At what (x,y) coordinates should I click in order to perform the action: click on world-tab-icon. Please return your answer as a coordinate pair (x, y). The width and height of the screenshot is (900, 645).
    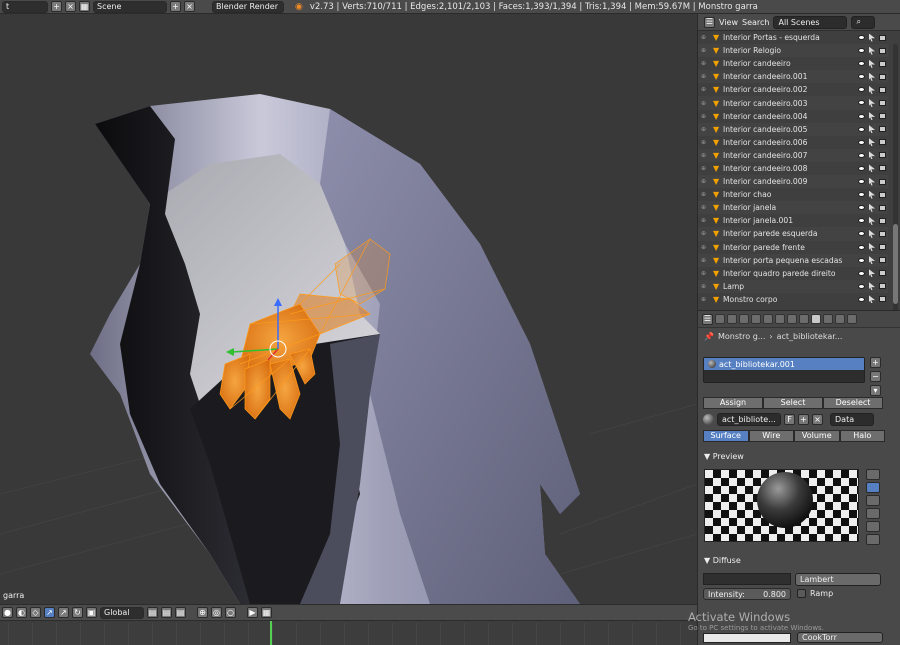
    Looking at the image, I should click on (756, 319).